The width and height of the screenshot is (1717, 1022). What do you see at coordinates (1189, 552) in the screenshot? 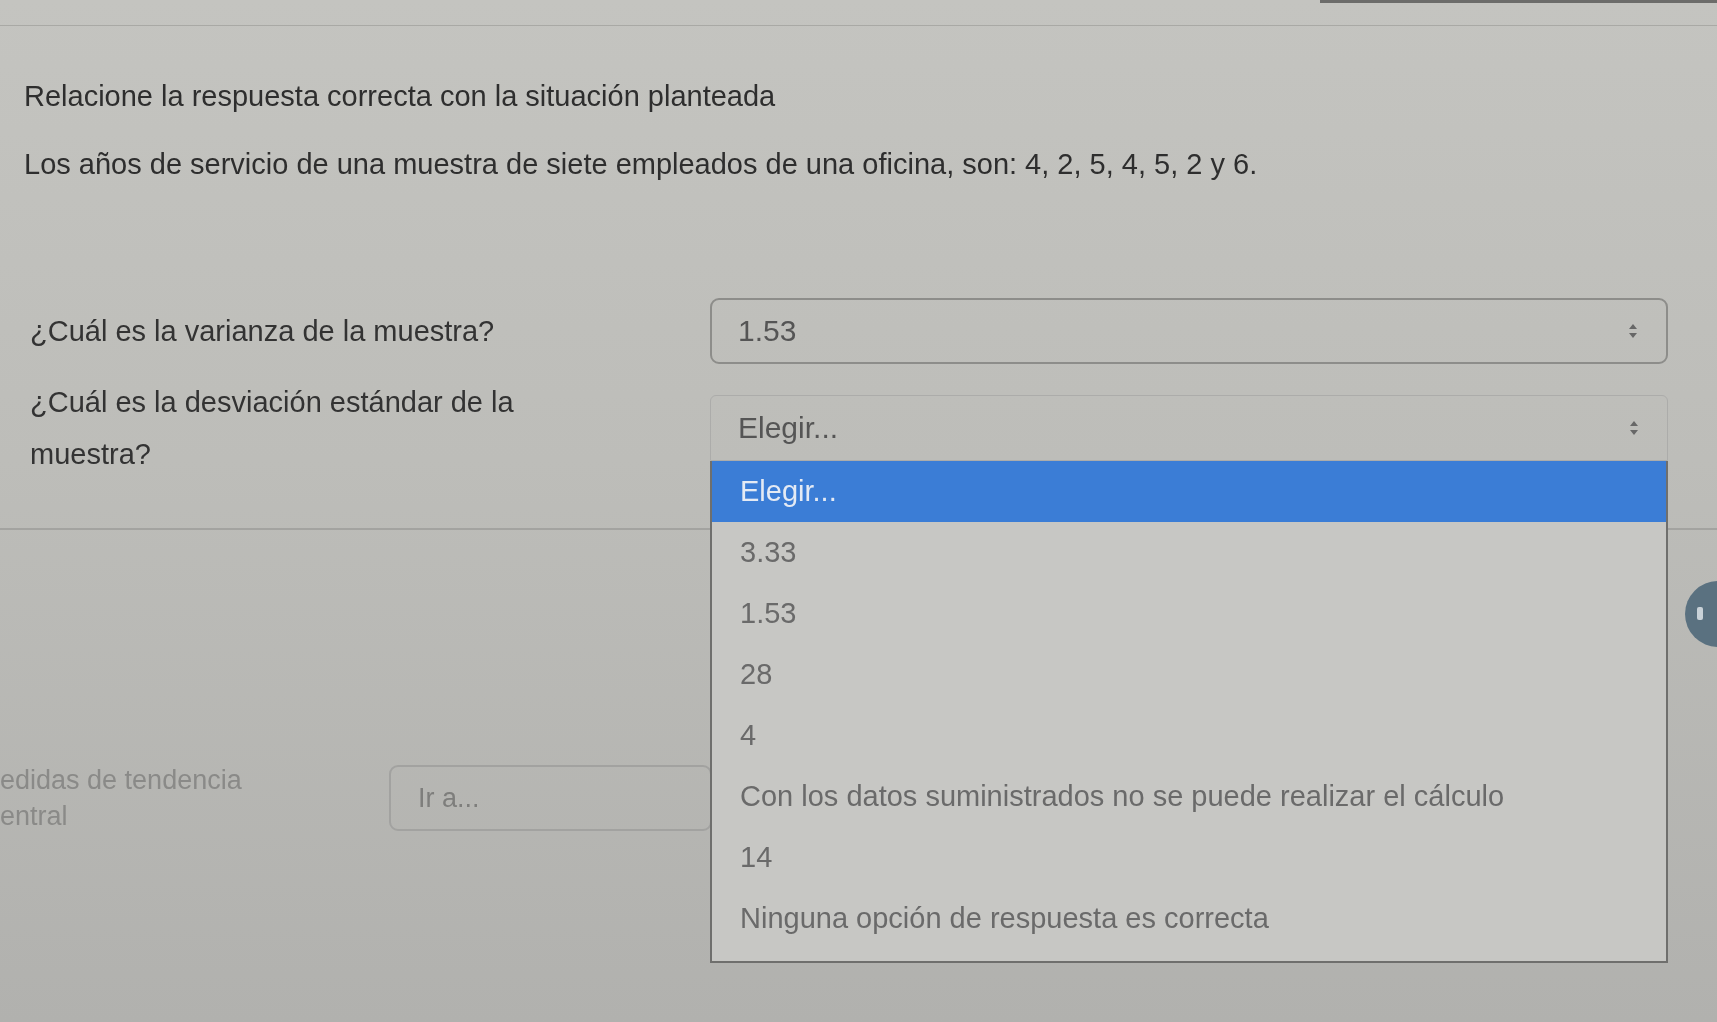
I see `dropdown-option: 3.33` at bounding box center [1189, 552].